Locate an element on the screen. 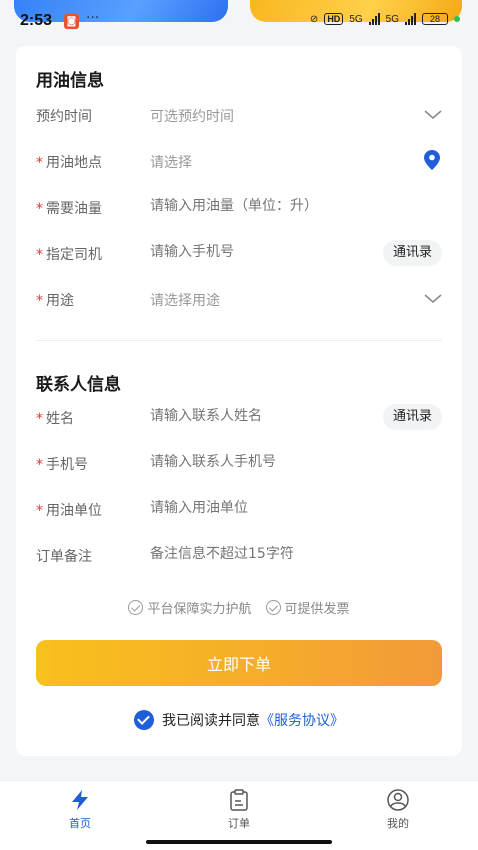  tab-home: 首页 is located at coordinates (80, 810).